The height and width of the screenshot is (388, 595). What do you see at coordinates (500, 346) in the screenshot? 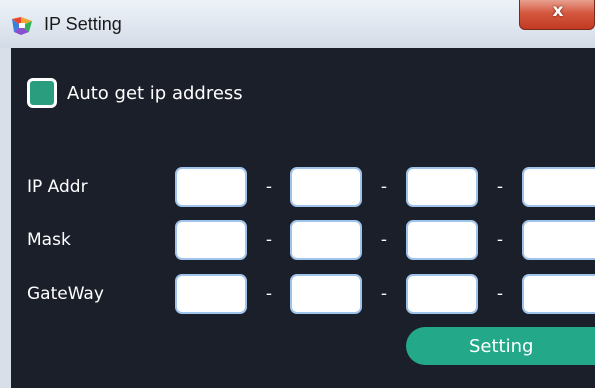
I see `setting-button: Setting` at bounding box center [500, 346].